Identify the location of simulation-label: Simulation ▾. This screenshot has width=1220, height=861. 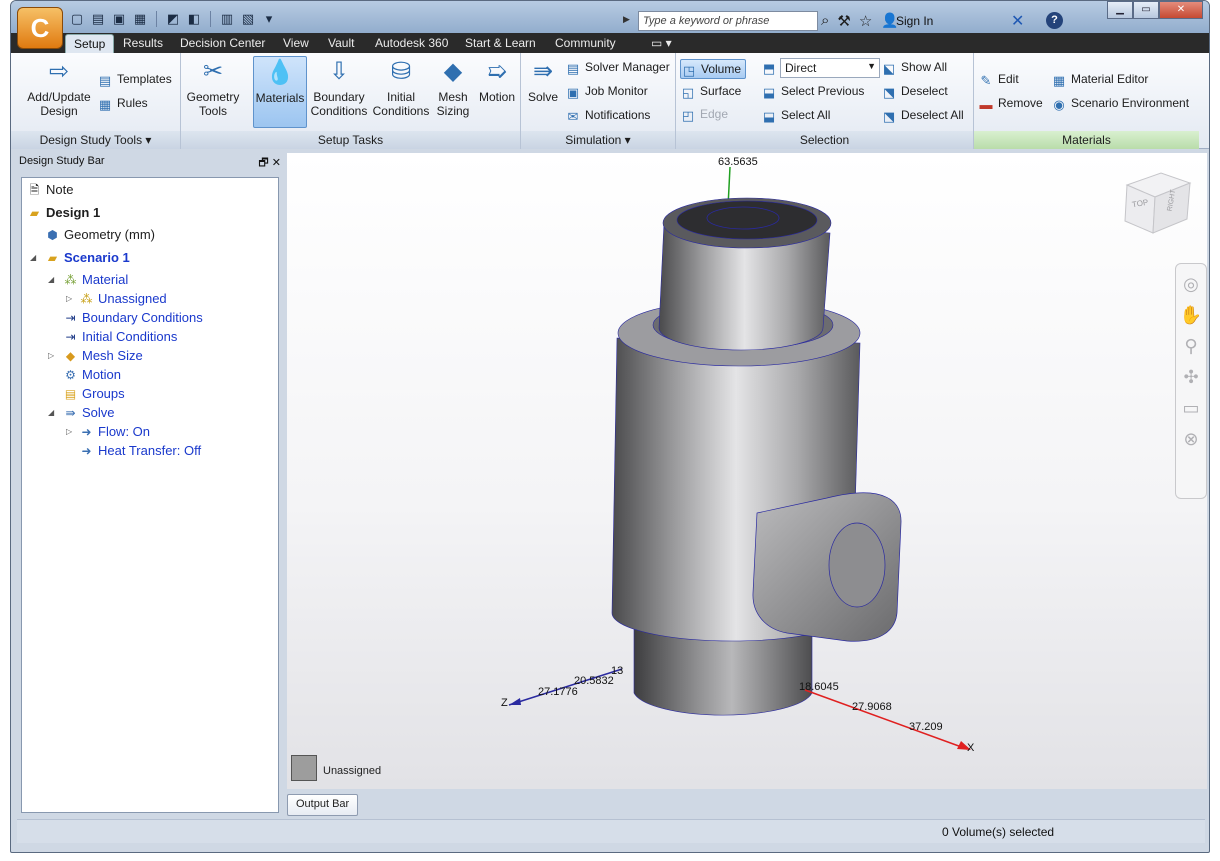
(598, 140).